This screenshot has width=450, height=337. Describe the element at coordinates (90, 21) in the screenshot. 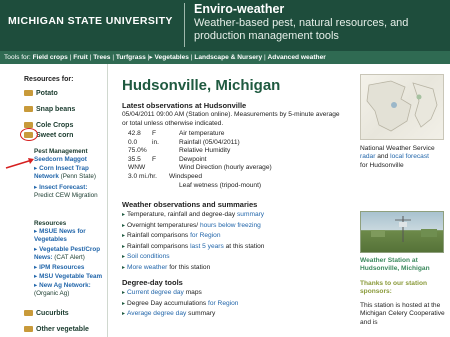

I see `university-name: MICHIGAN STATE UNIVERSITY` at that location.